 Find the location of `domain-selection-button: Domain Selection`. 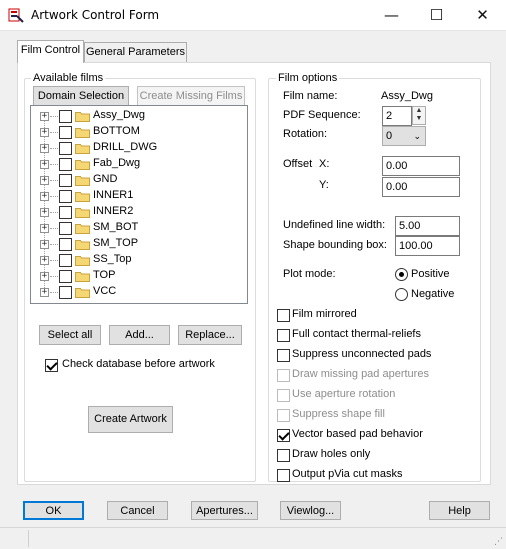

domain-selection-button: Domain Selection is located at coordinates (81, 96).